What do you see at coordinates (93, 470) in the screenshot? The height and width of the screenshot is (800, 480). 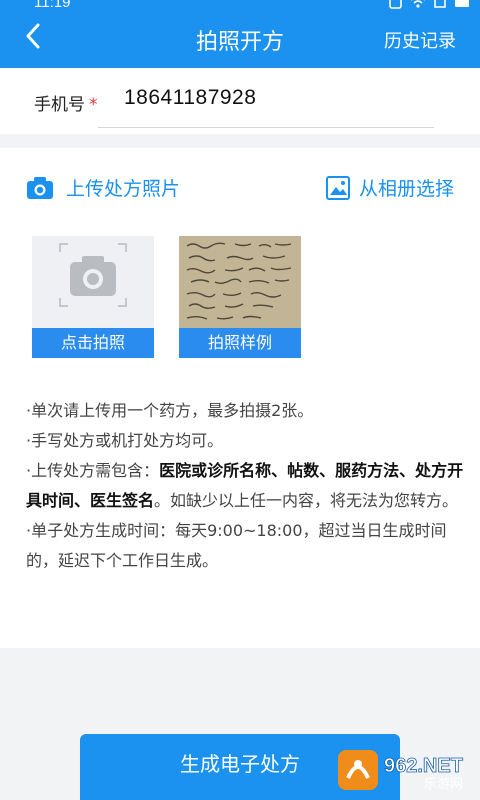 I see `instruction-text: ·上传处方需包含：` at bounding box center [93, 470].